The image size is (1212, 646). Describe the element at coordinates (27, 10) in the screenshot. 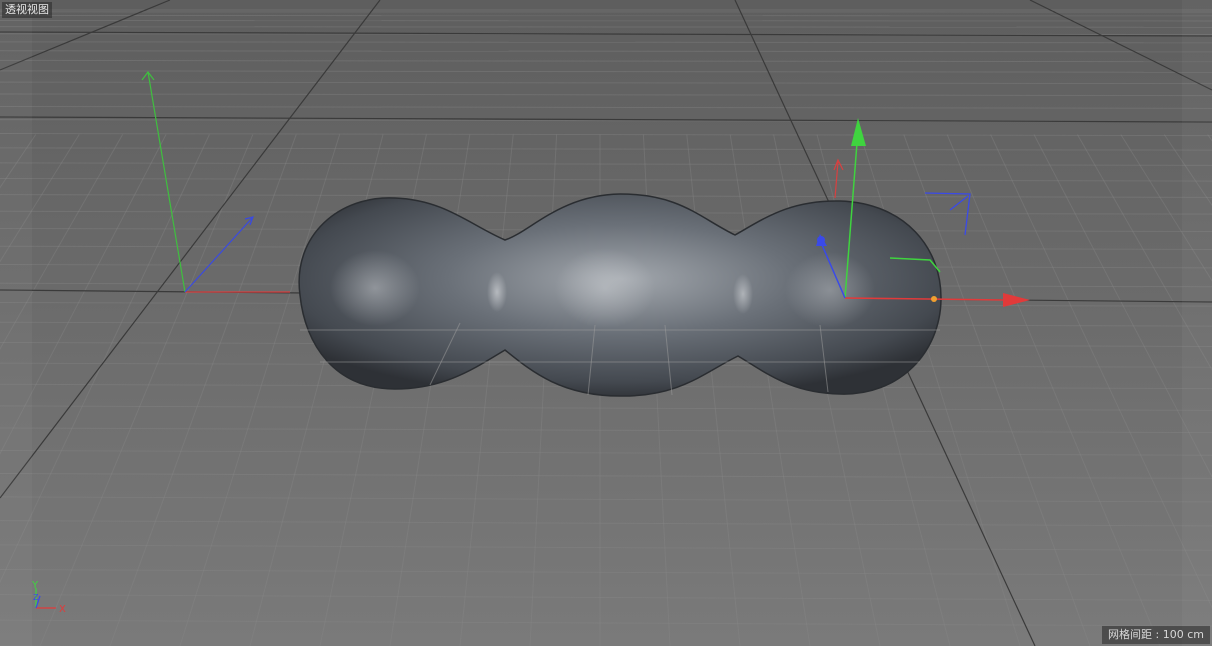

I see `view-name-label: 透视视图` at that location.